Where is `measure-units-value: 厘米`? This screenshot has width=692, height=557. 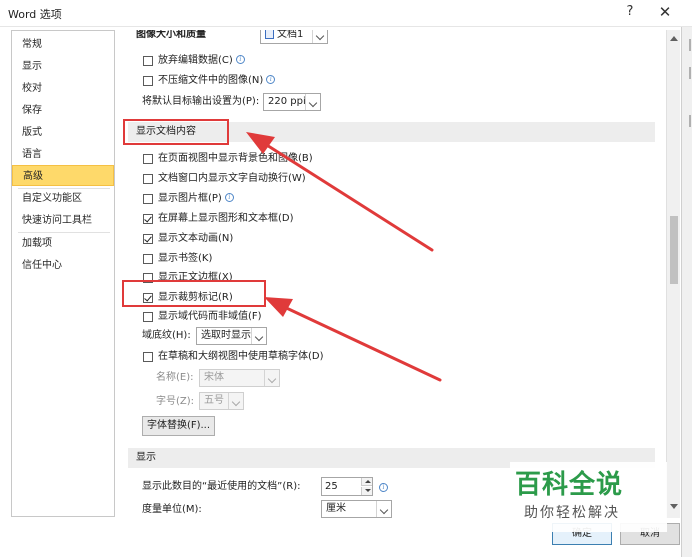 measure-units-value: 厘米 is located at coordinates (336, 508).